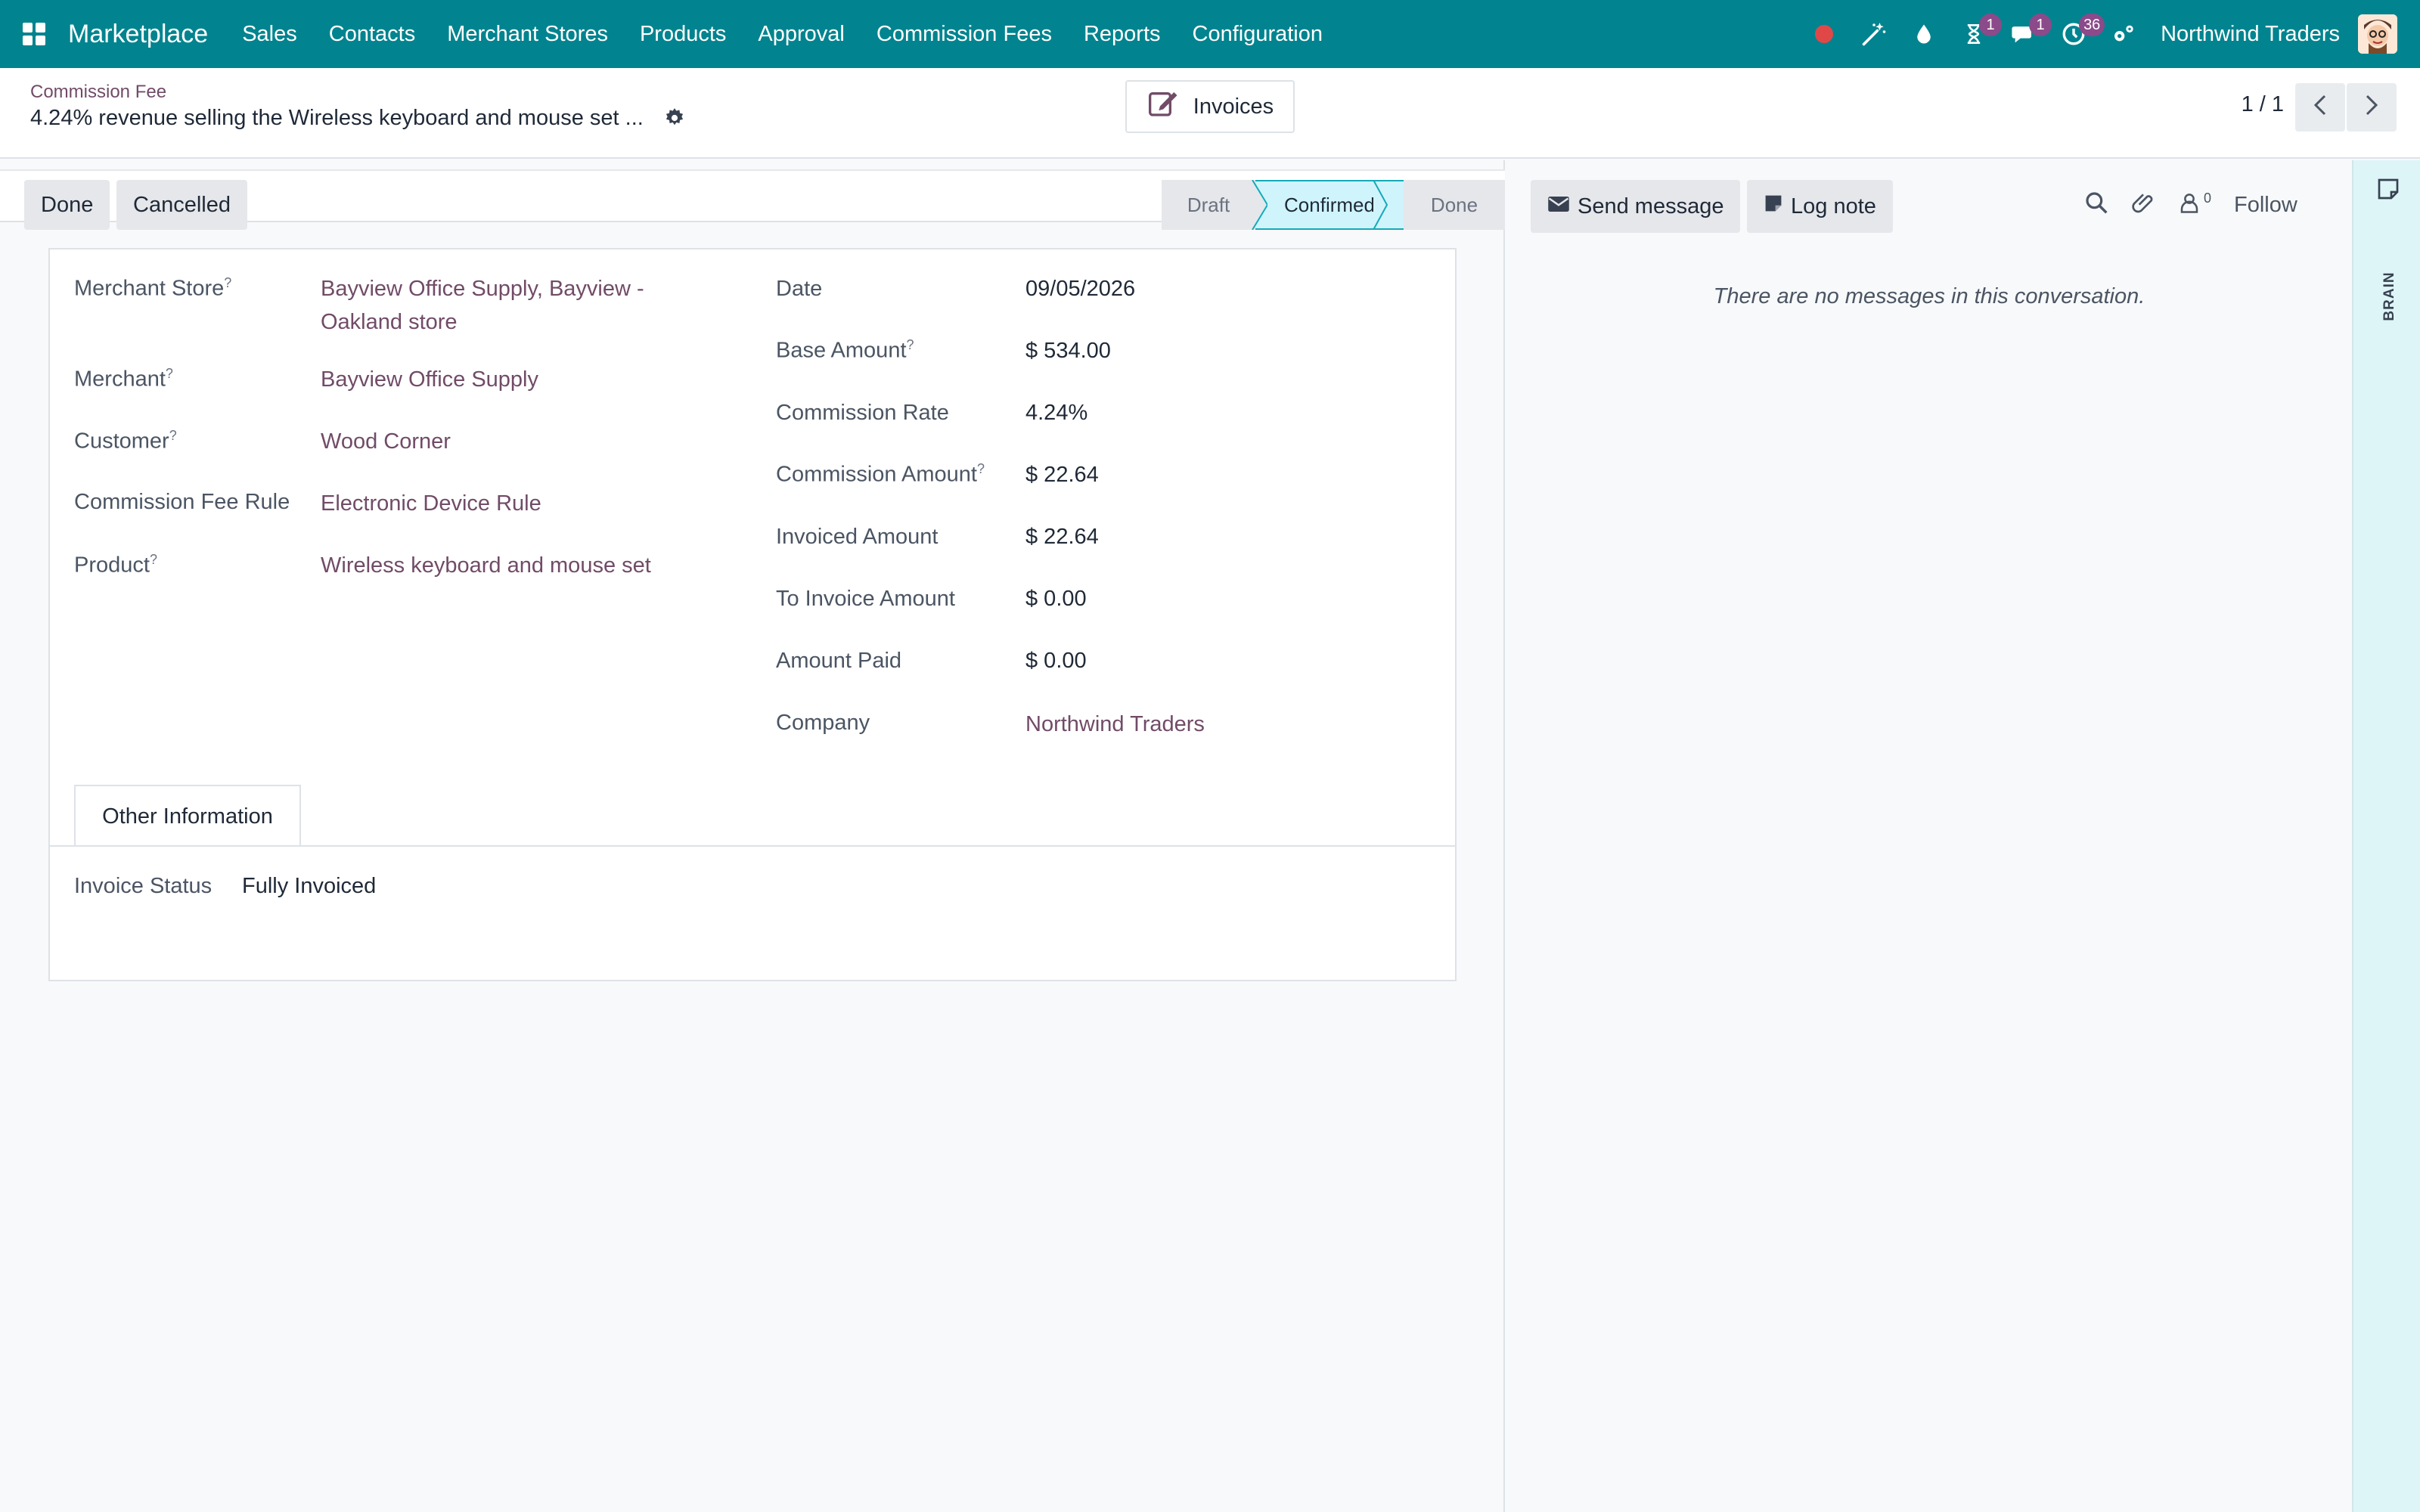  Describe the element at coordinates (801, 34) in the screenshot. I see `menu-approval: Approval` at that location.